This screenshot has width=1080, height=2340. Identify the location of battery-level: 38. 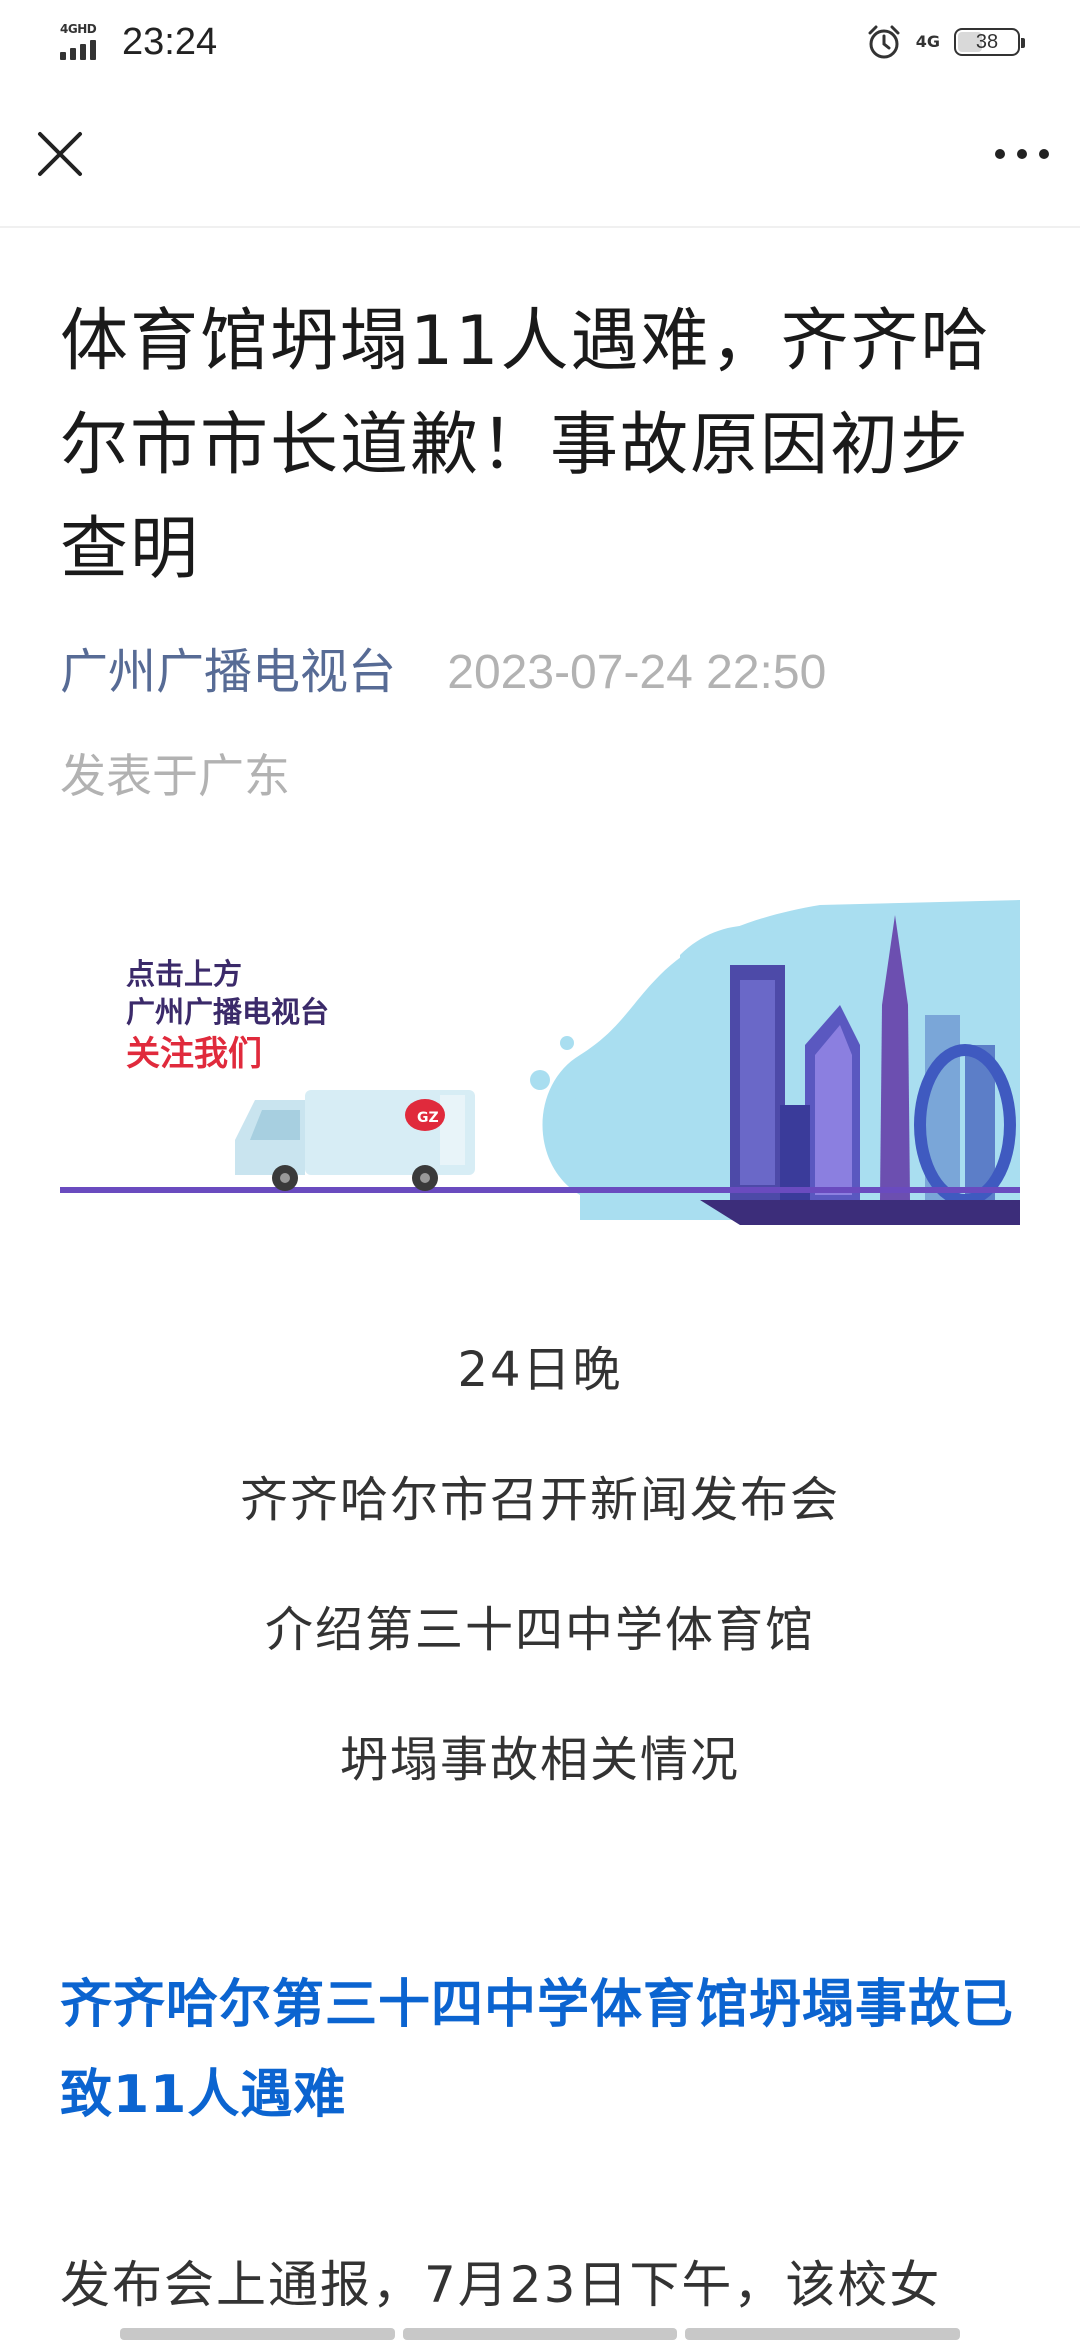
(987, 41).